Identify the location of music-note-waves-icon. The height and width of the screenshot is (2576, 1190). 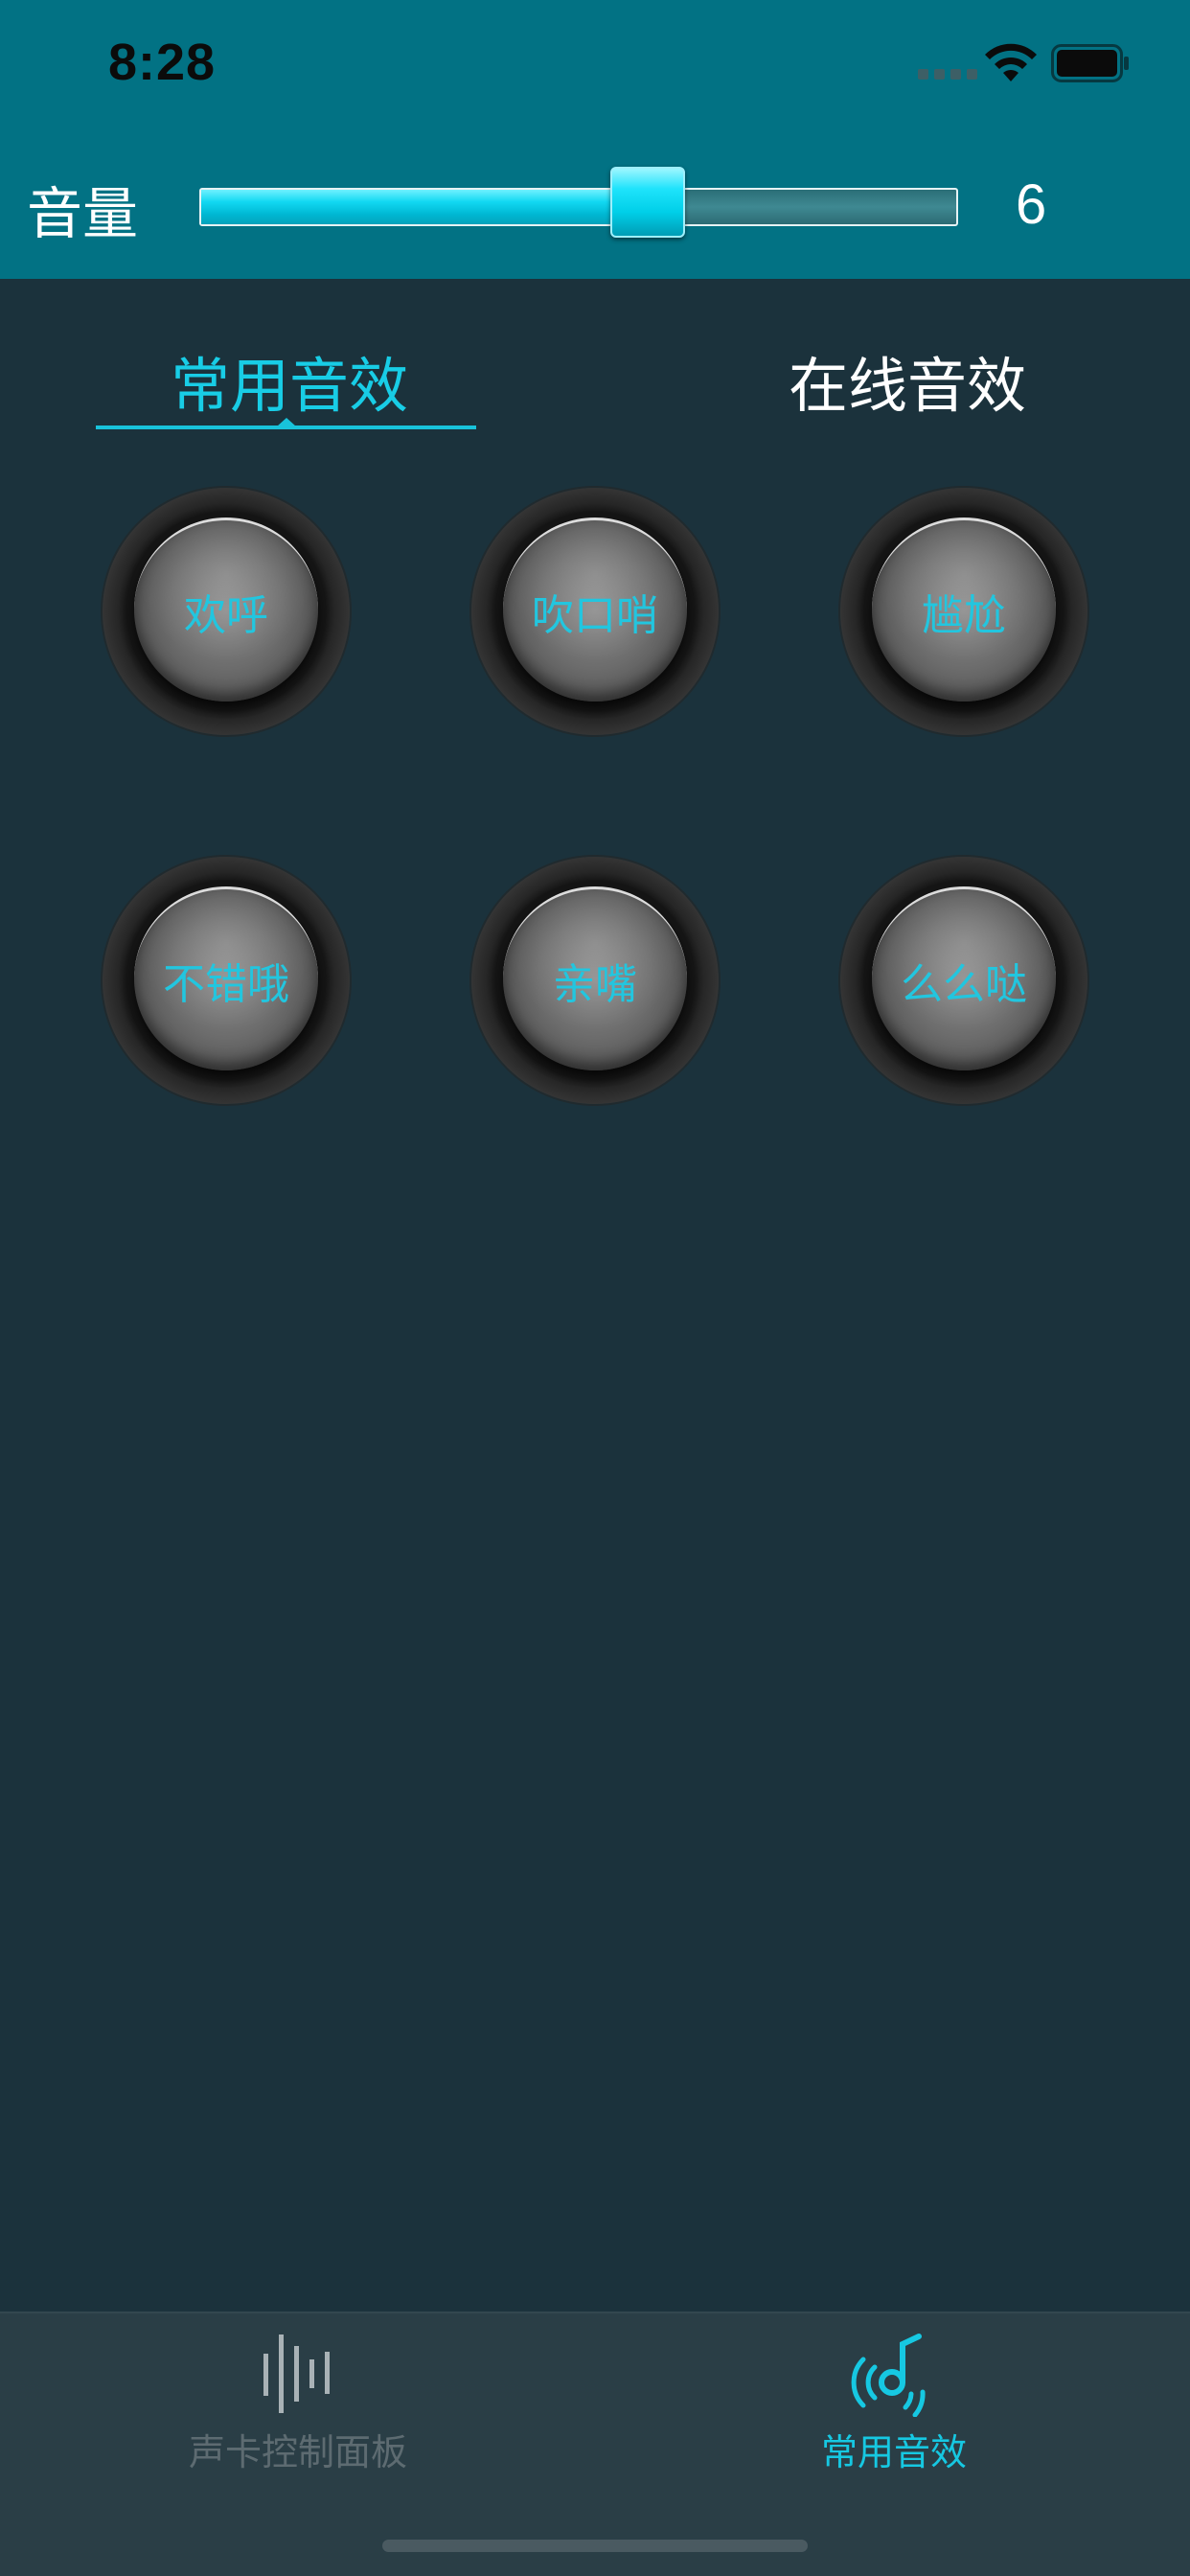
(889, 2375).